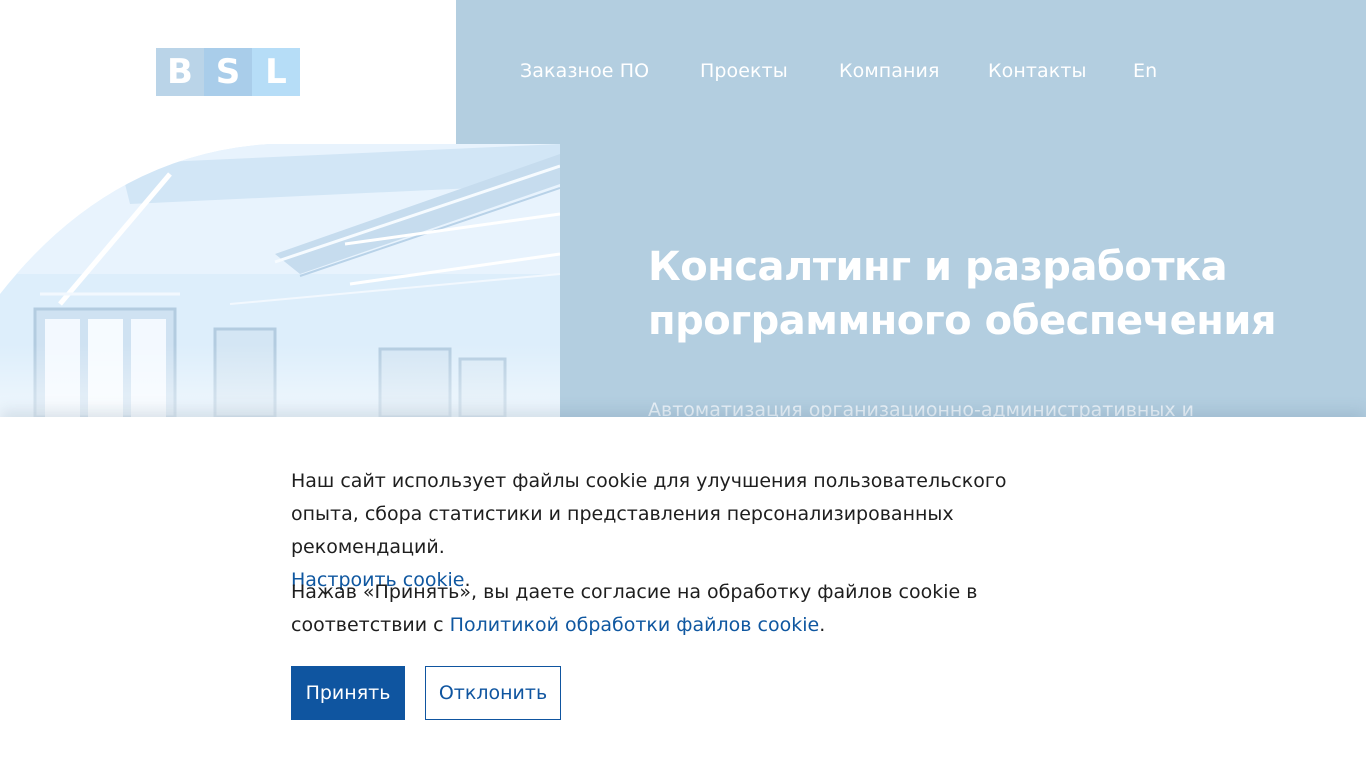 The image size is (1366, 768). What do you see at coordinates (889, 71) in the screenshot?
I see `nav-item-company: Компания` at bounding box center [889, 71].